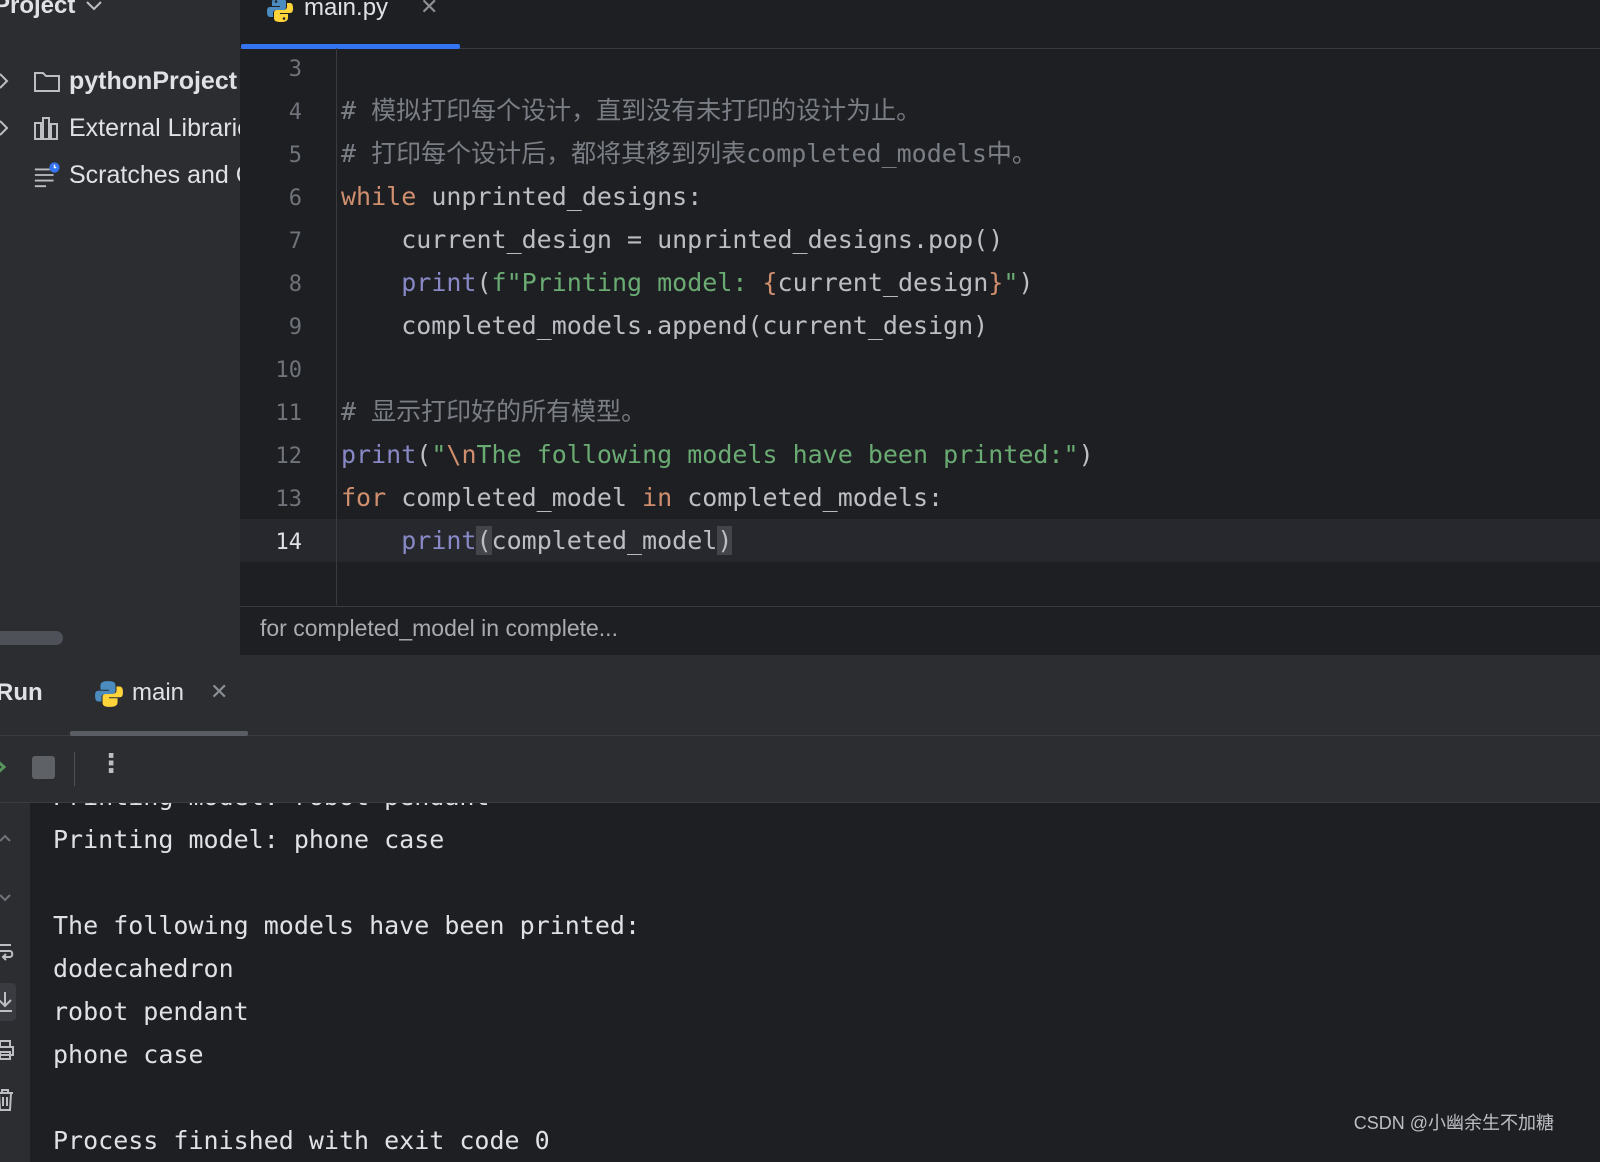 This screenshot has width=1600, height=1162. I want to click on line-number-current: 14, so click(289, 542).